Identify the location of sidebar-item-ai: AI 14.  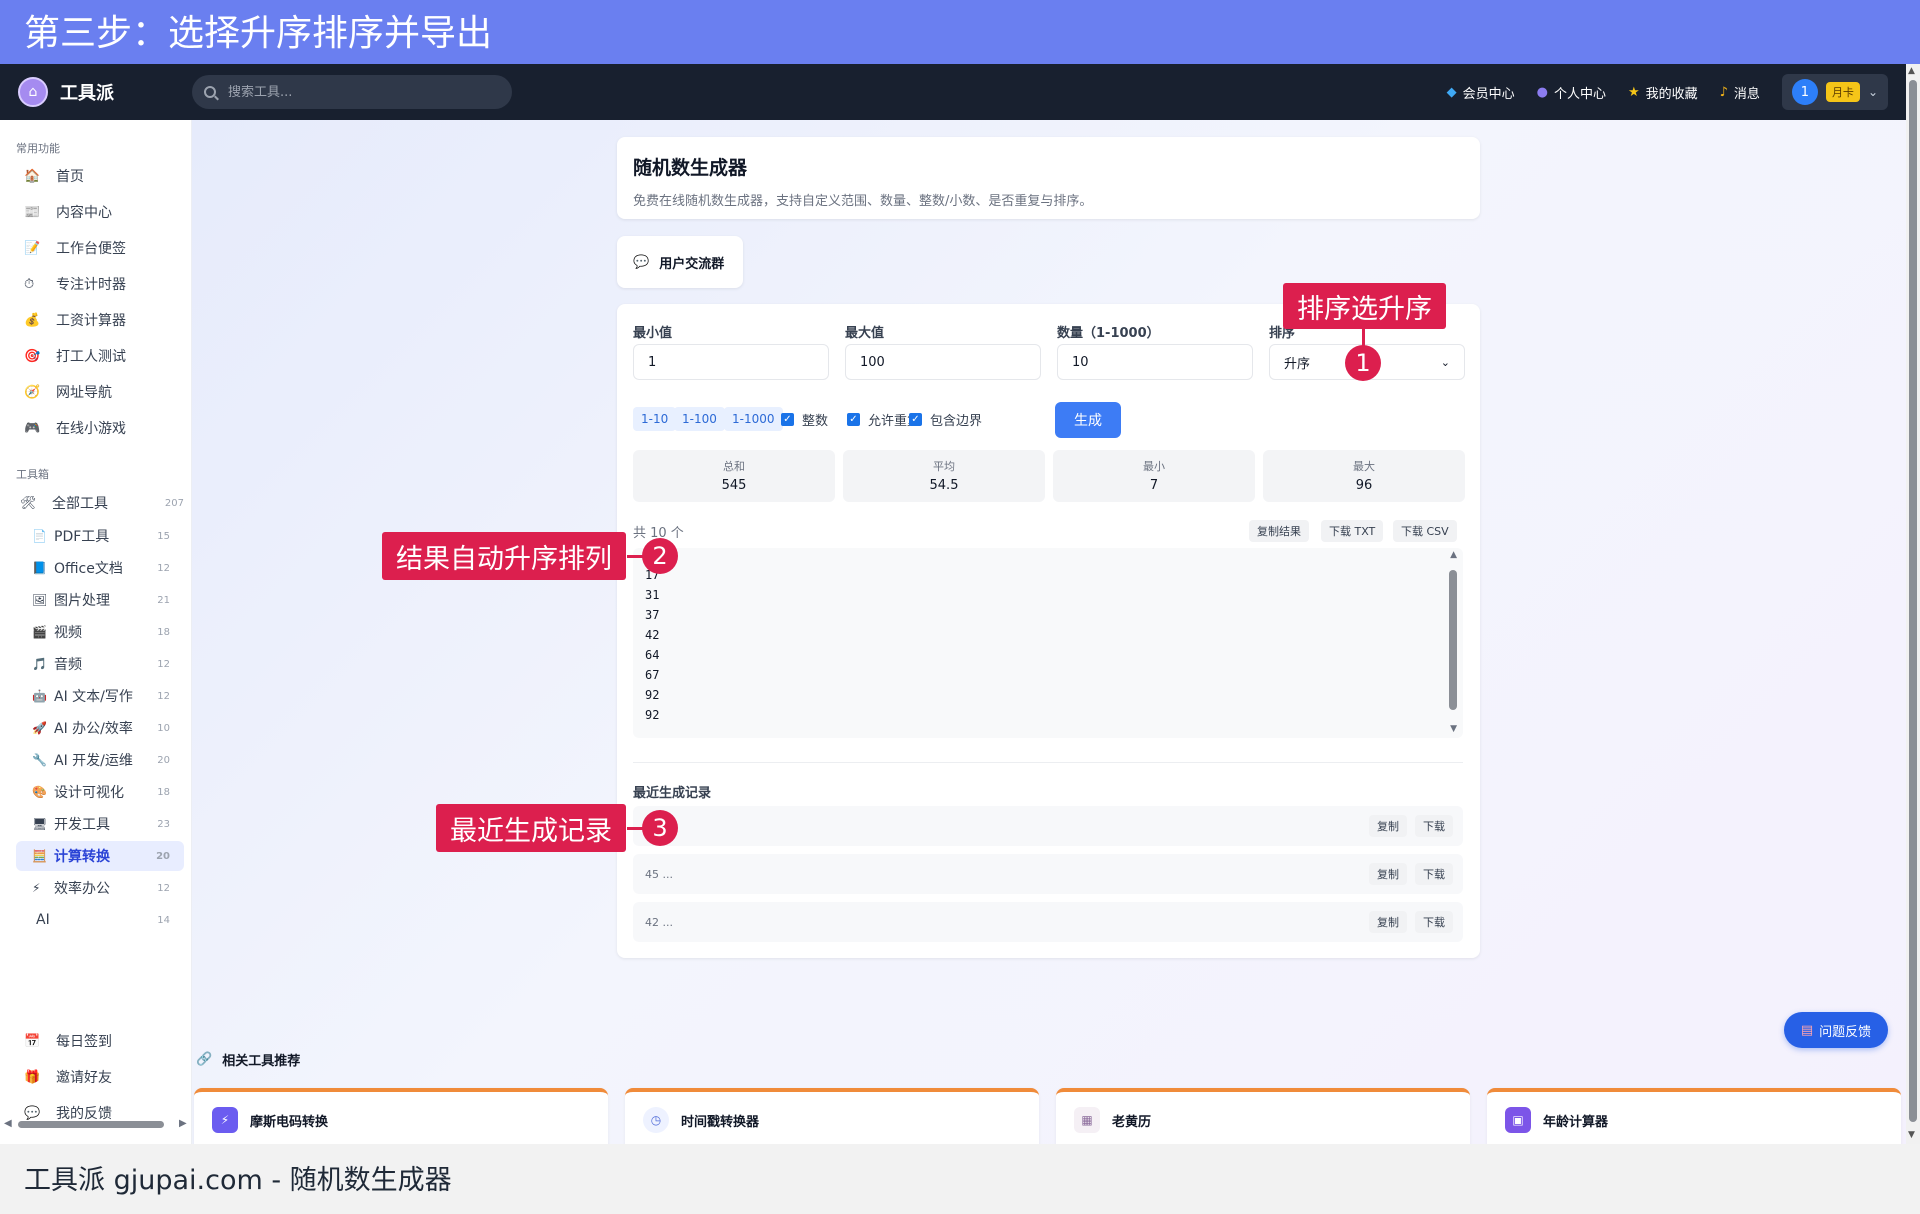
(100, 920).